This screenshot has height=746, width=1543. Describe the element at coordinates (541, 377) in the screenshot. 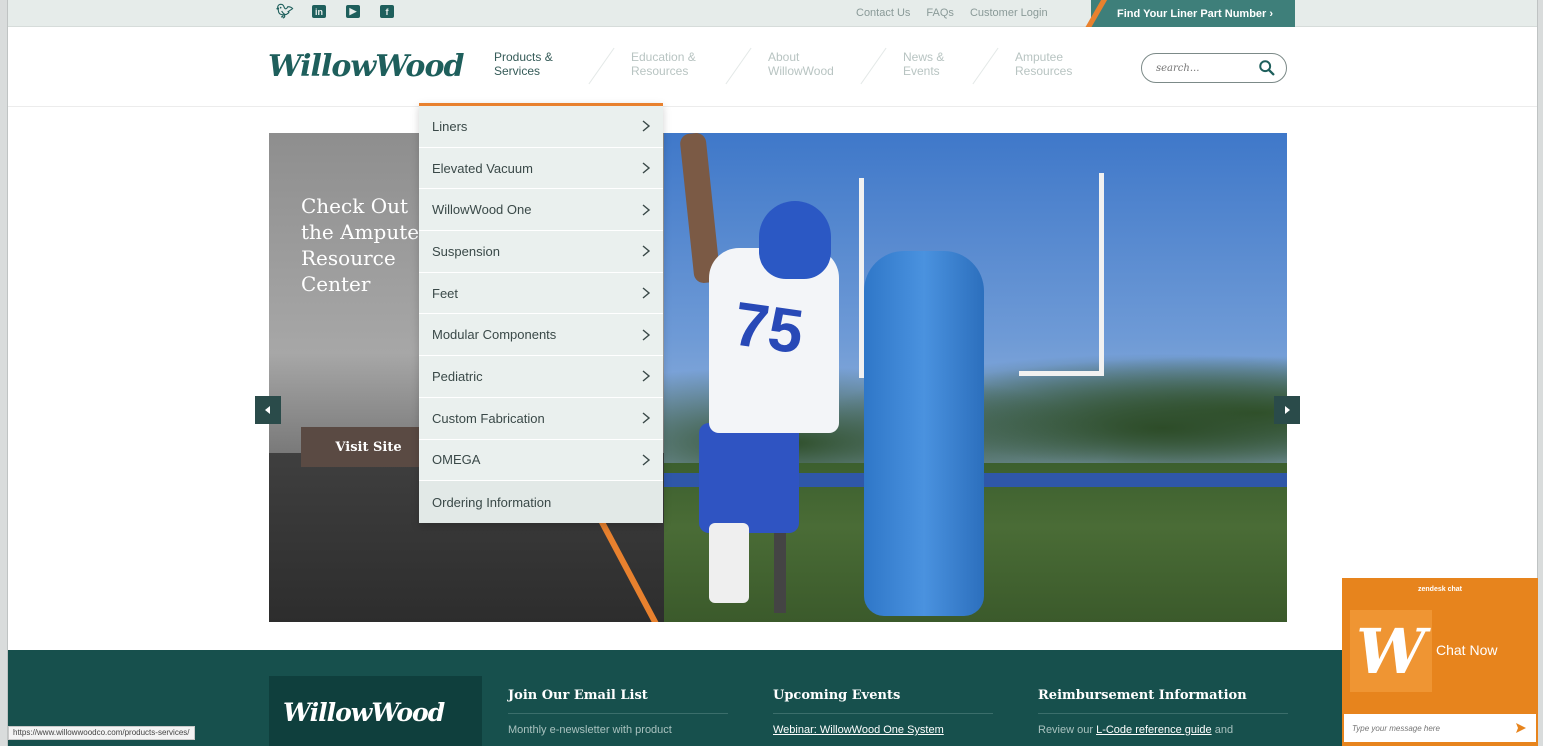

I see `menu-item-pediatric: Pediatric` at that location.